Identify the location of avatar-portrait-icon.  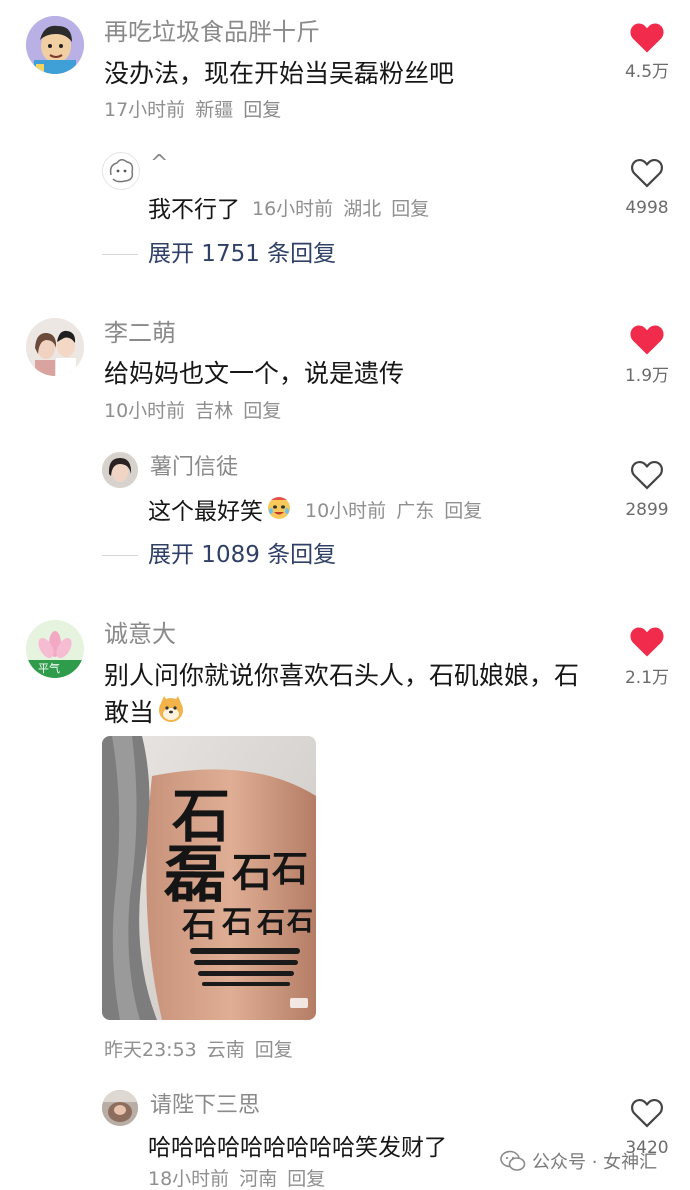
(120, 470).